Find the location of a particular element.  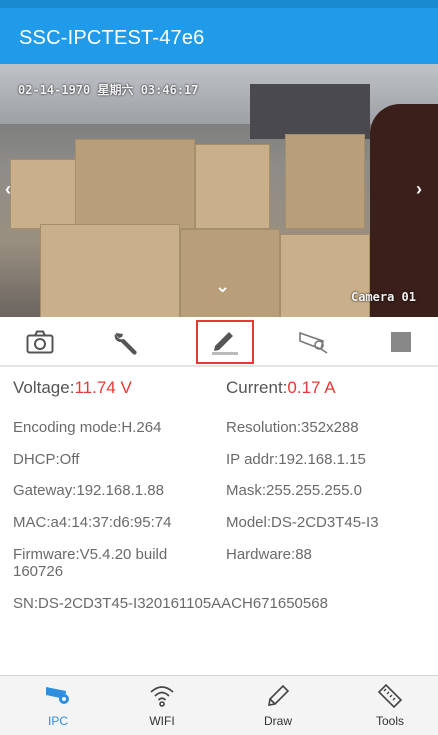

nav-tab-tools: Tools is located at coordinates (390, 707).